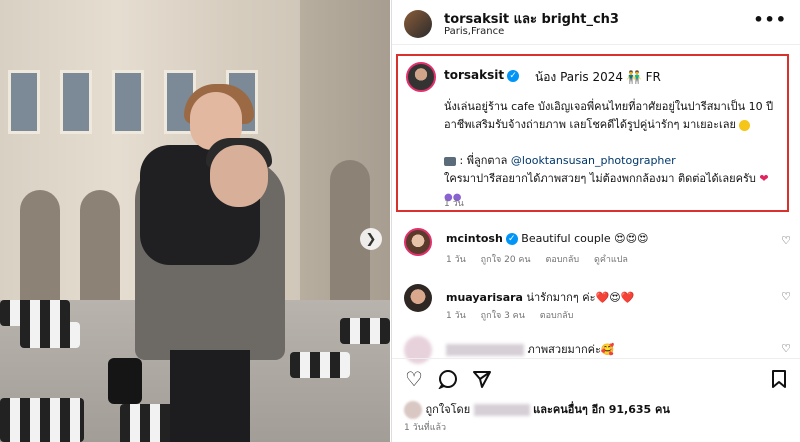 This screenshot has width=800, height=442. What do you see at coordinates (571, 349) in the screenshot?
I see `comment-text: ภาพสวยมากค่ะ🥰` at bounding box center [571, 349].